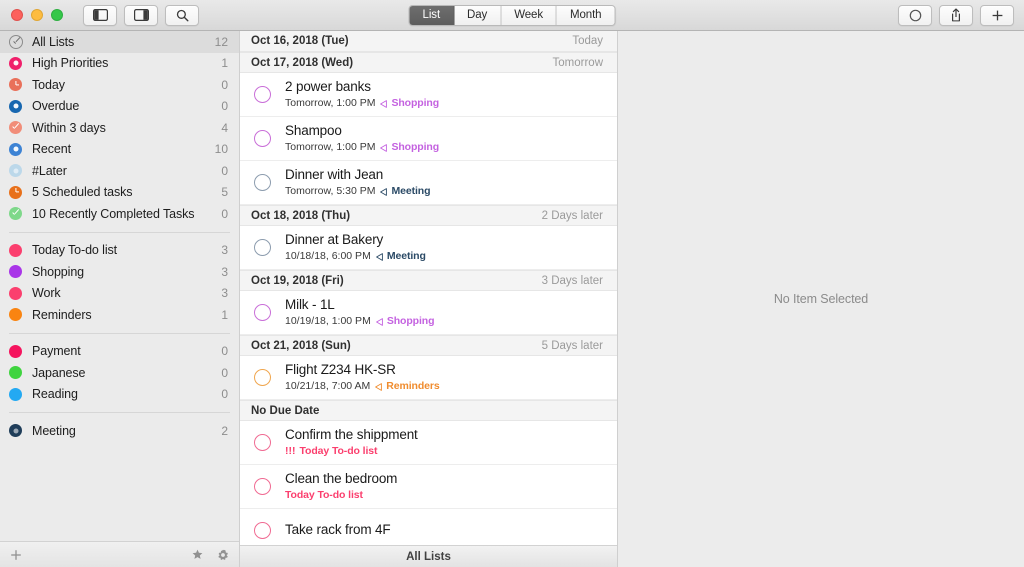 The width and height of the screenshot is (1024, 567). What do you see at coordinates (119, 64) in the screenshot?
I see `sidebar-item-high-priorities: High Priorities 1` at bounding box center [119, 64].